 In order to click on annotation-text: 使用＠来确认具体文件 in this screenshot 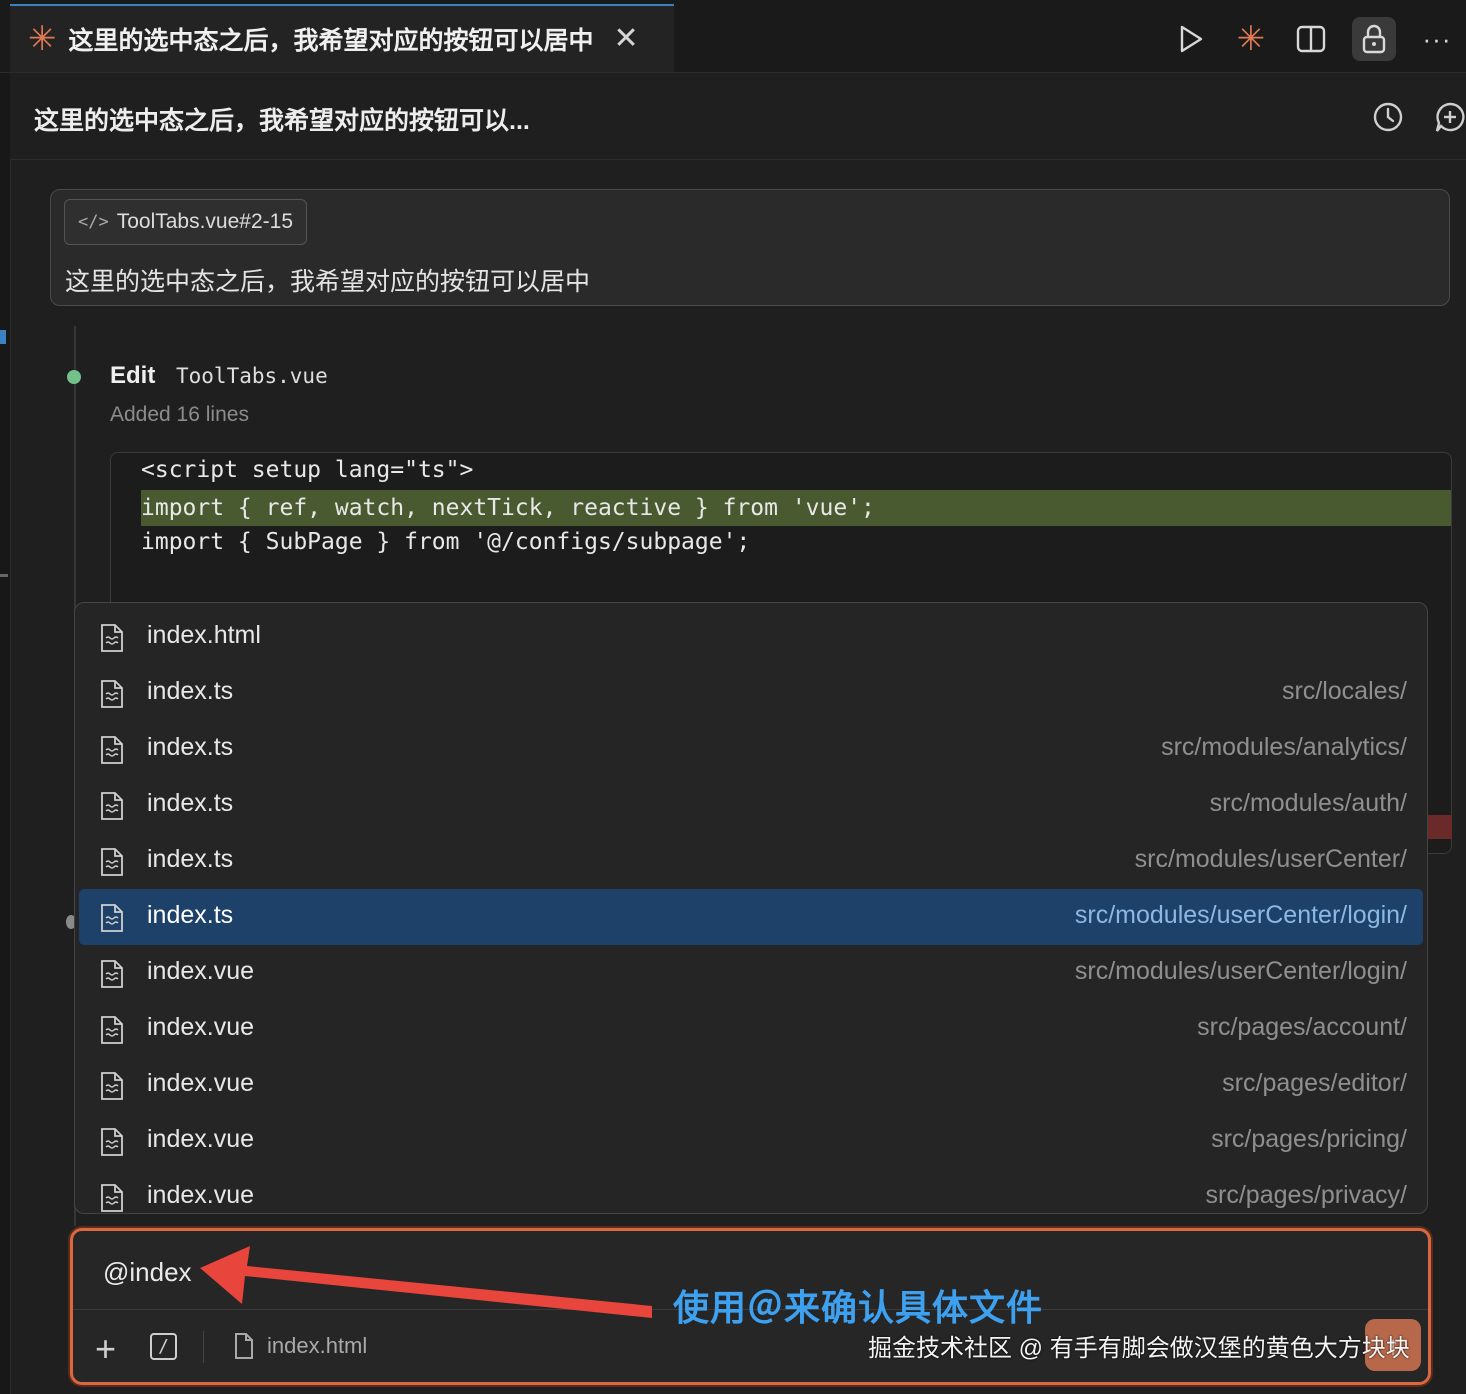, I will do `click(858, 1307)`.